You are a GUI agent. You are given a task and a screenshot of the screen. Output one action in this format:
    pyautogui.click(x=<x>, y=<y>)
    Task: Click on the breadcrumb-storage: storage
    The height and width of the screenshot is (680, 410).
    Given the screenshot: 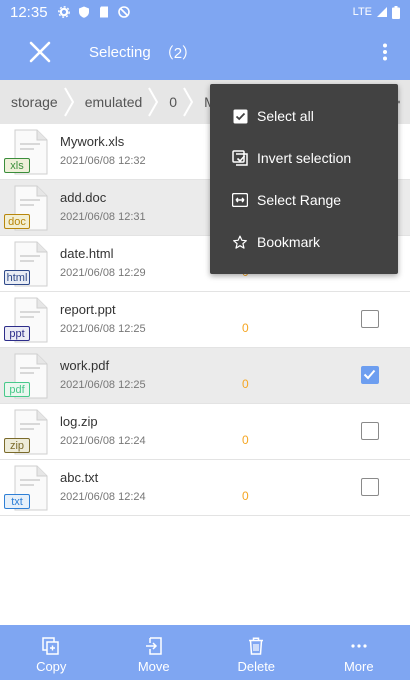 What is the action you would take?
    pyautogui.click(x=32, y=102)
    